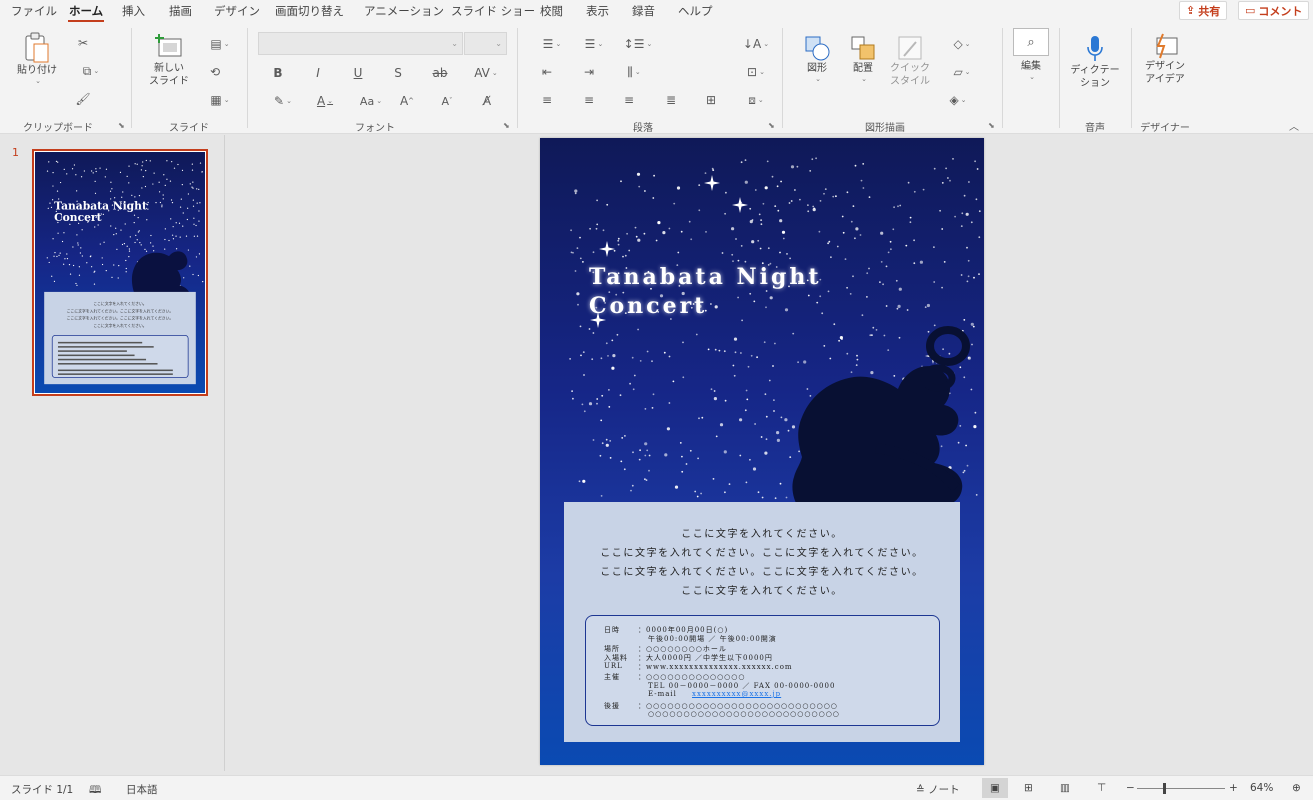  What do you see at coordinates (486, 73) in the screenshot?
I see `char-spacing-icon: AV ⌄` at bounding box center [486, 73].